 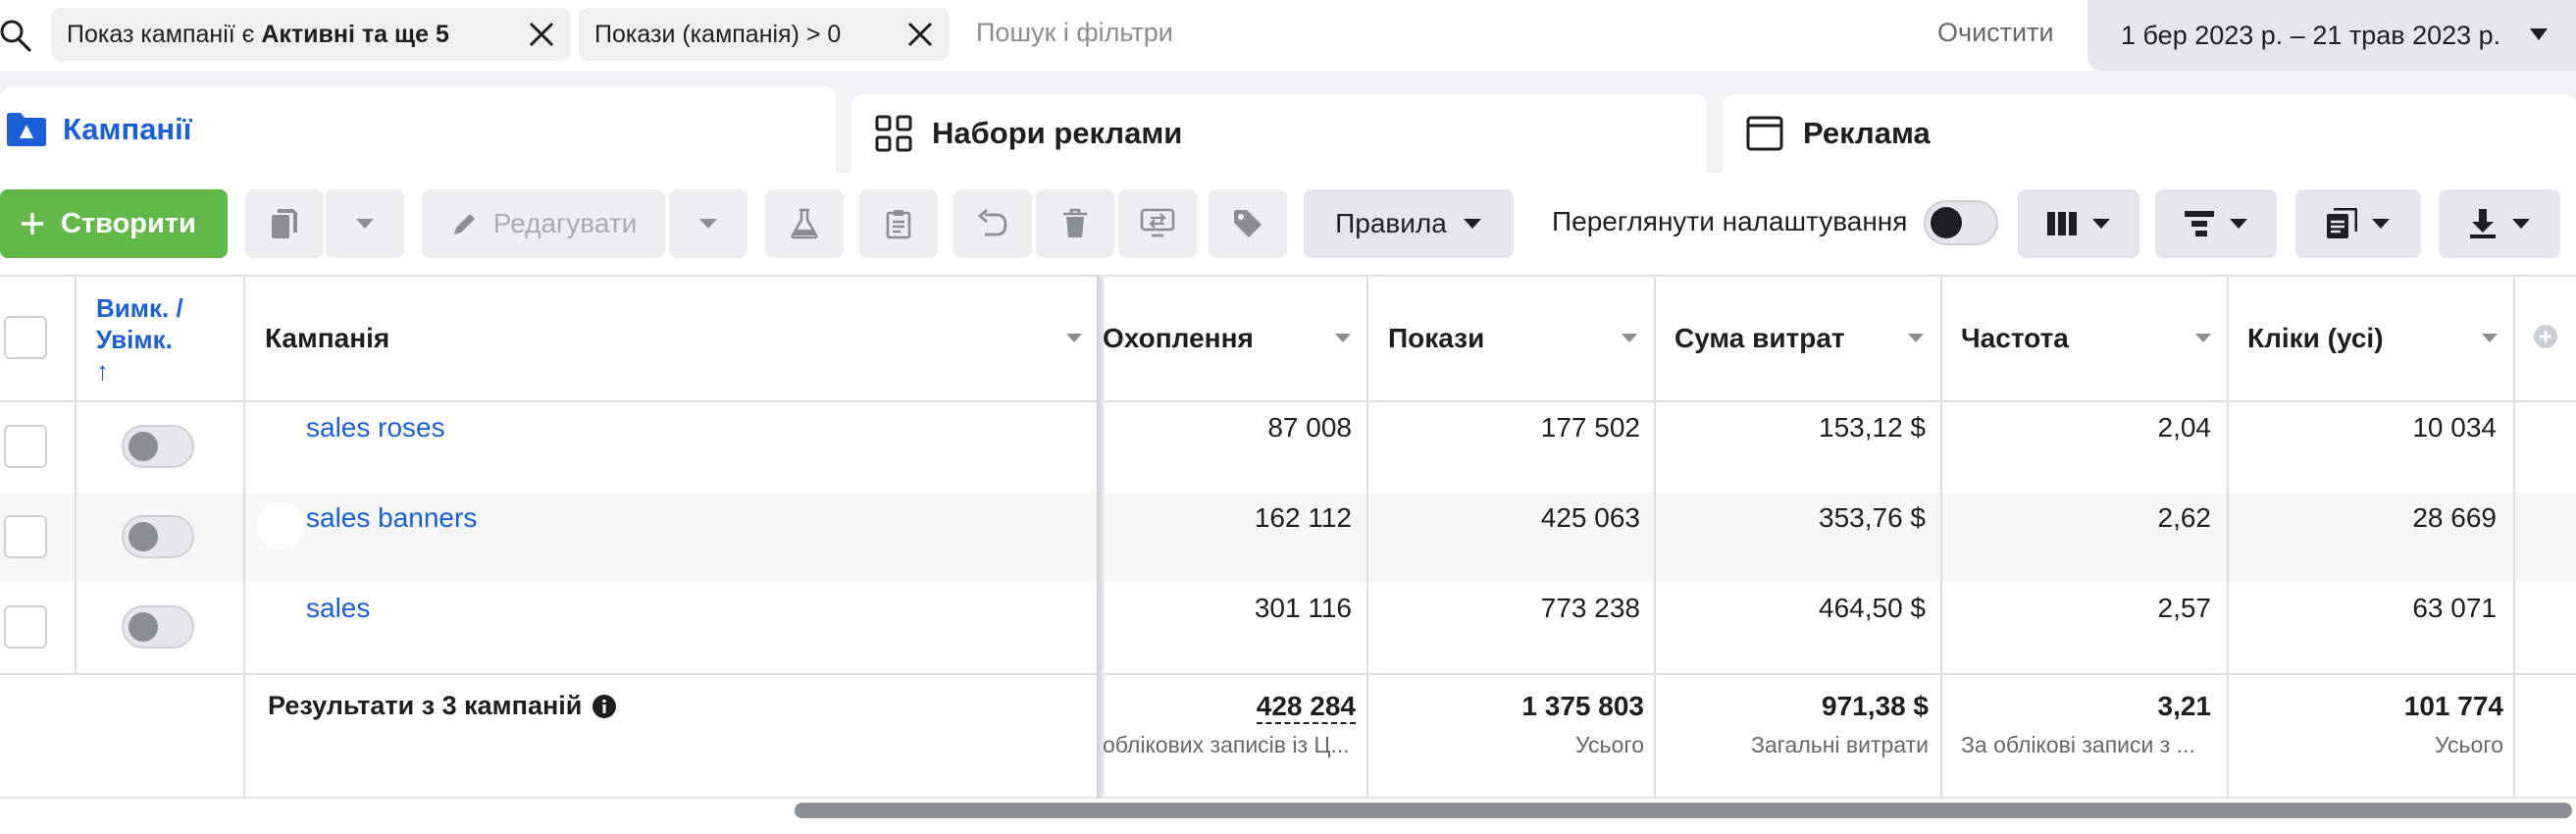 What do you see at coordinates (418, 129) in the screenshot?
I see `tab-campaigns: Кампанії` at bounding box center [418, 129].